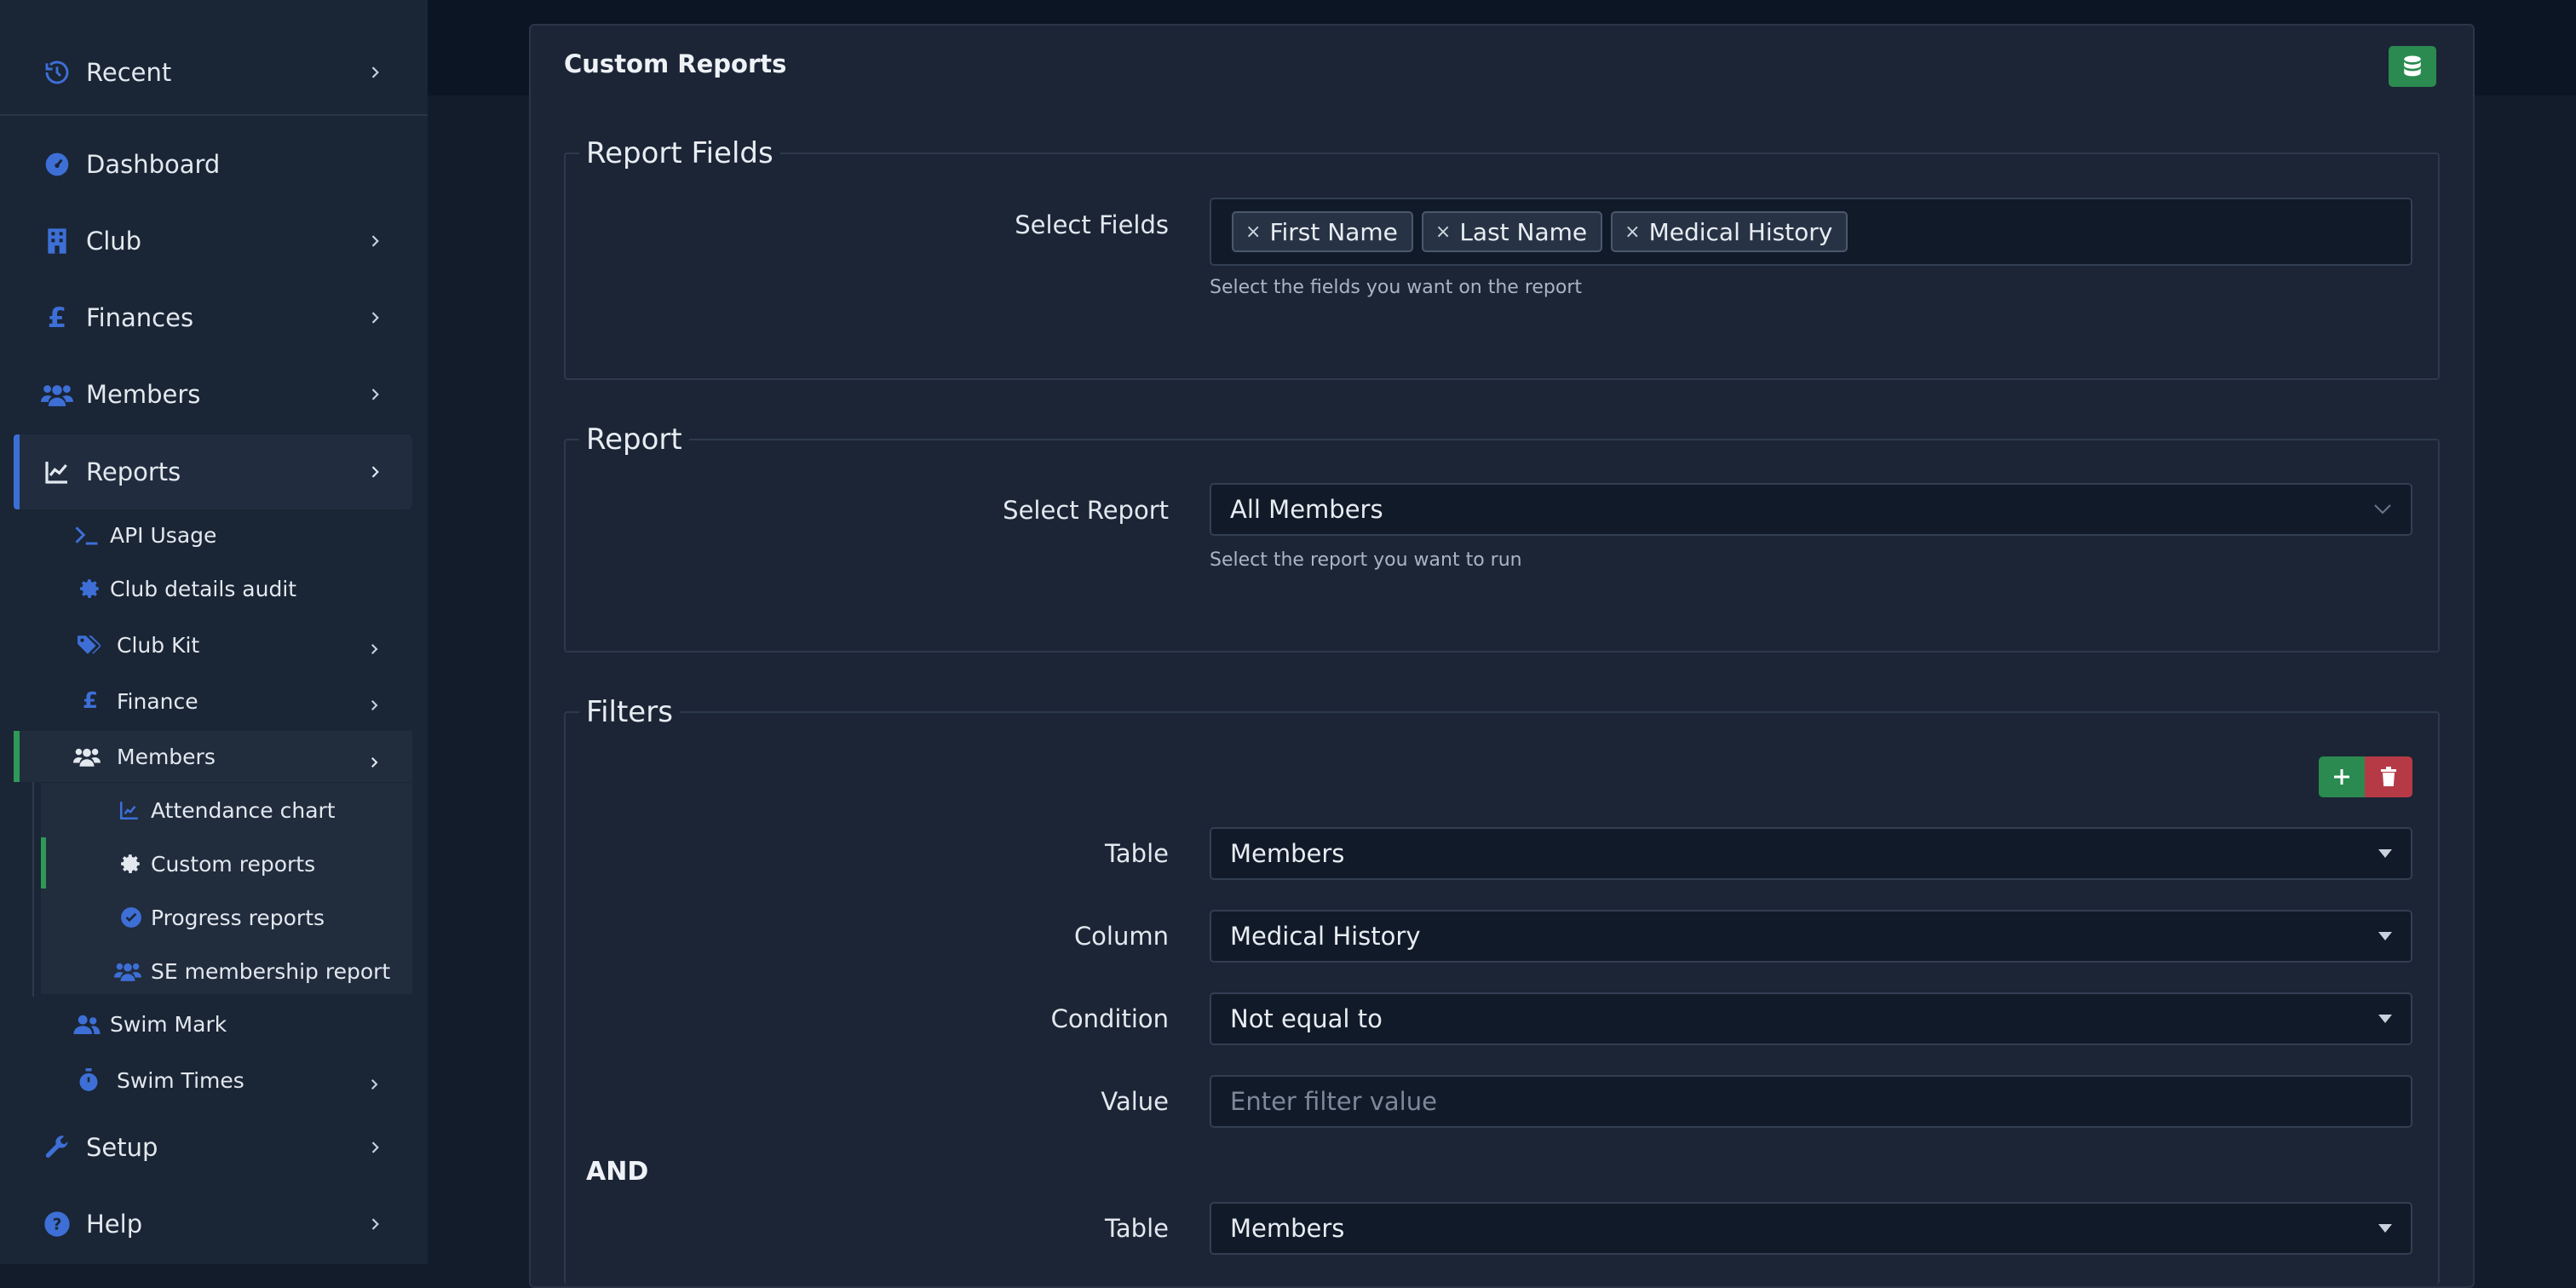 The width and height of the screenshot is (2576, 1288). What do you see at coordinates (1811, 1228) in the screenshot?
I see `table-select-2: Members` at bounding box center [1811, 1228].